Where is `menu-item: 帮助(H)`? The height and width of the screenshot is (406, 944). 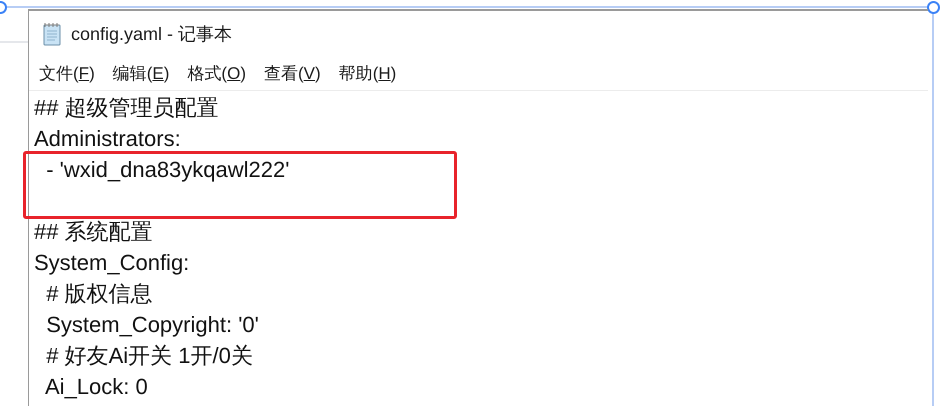
menu-item: 帮助(H) is located at coordinates (367, 73).